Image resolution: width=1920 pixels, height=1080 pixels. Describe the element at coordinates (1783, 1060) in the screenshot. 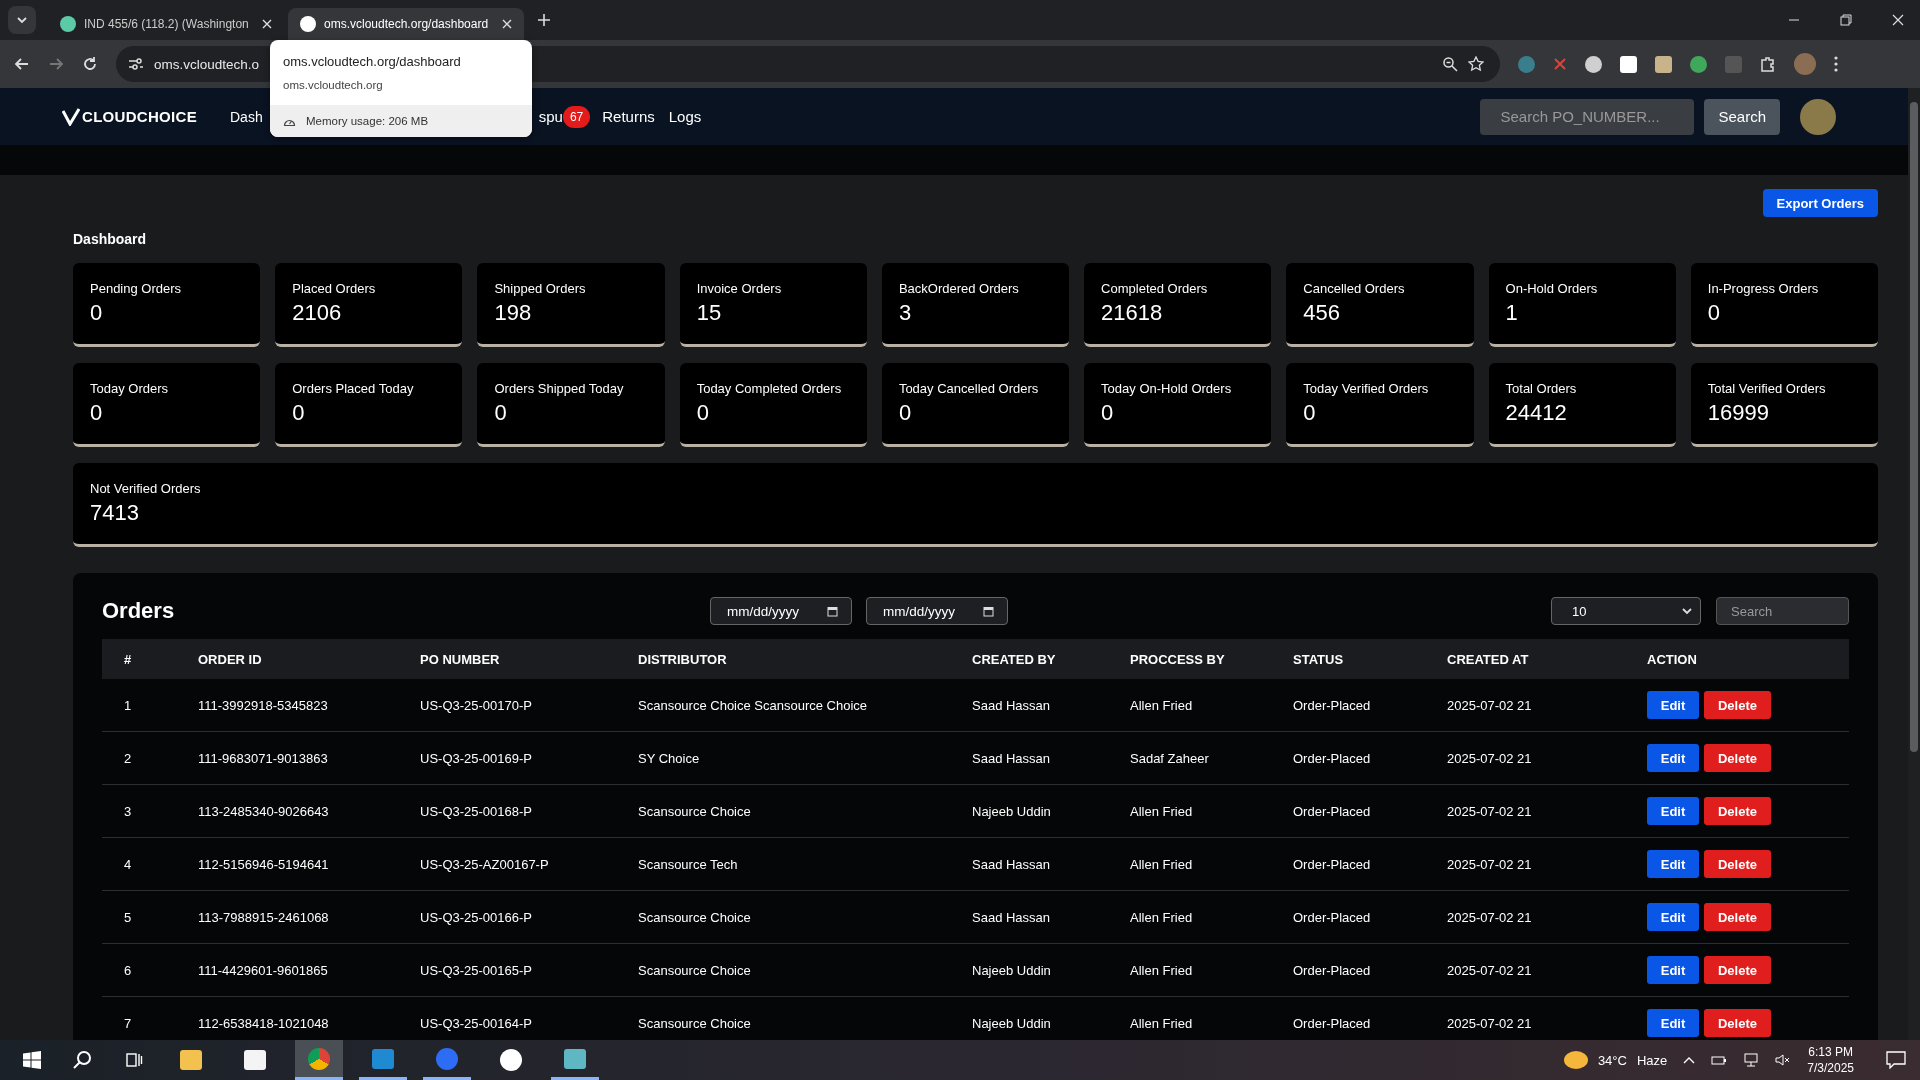

I see `muted-speaker-icon` at that location.